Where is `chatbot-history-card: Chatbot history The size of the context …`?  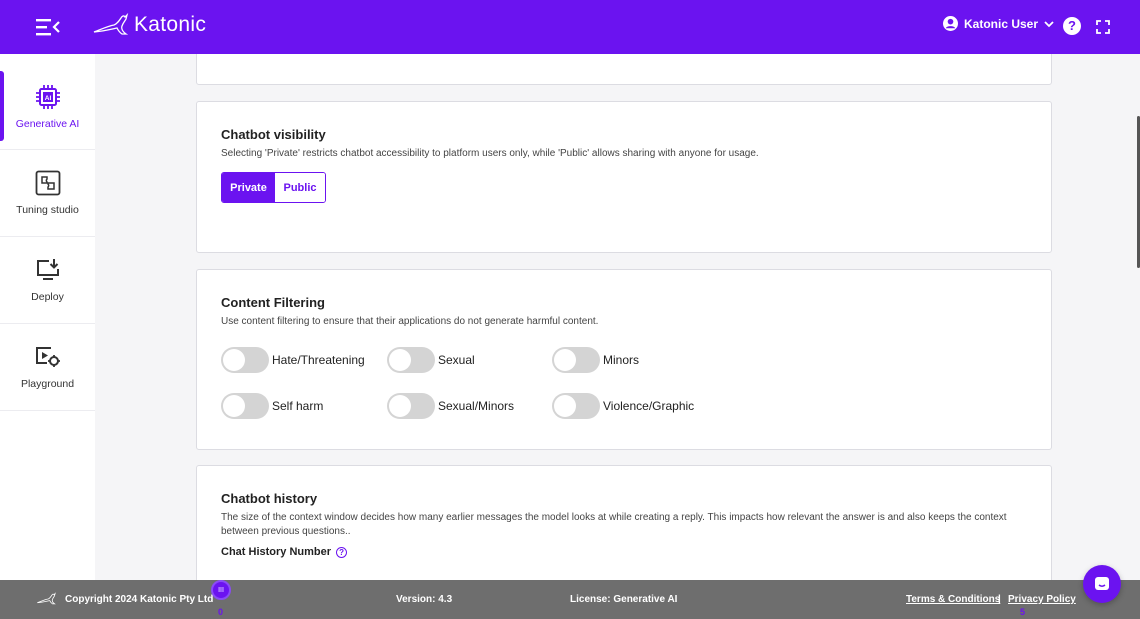
chatbot-history-card: Chatbot history The size of the context … is located at coordinates (624, 522).